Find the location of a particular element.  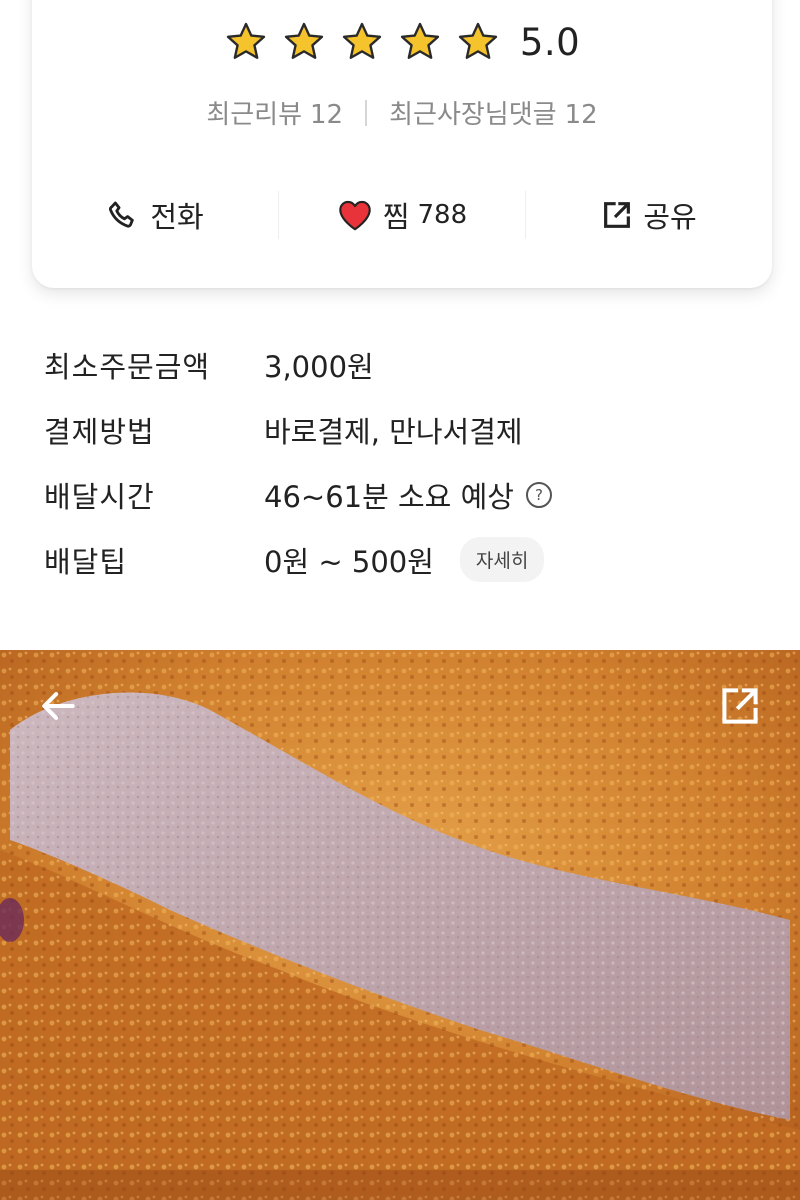

info-row-min-order: 최소주문금액 3,000원 is located at coordinates (404, 364).